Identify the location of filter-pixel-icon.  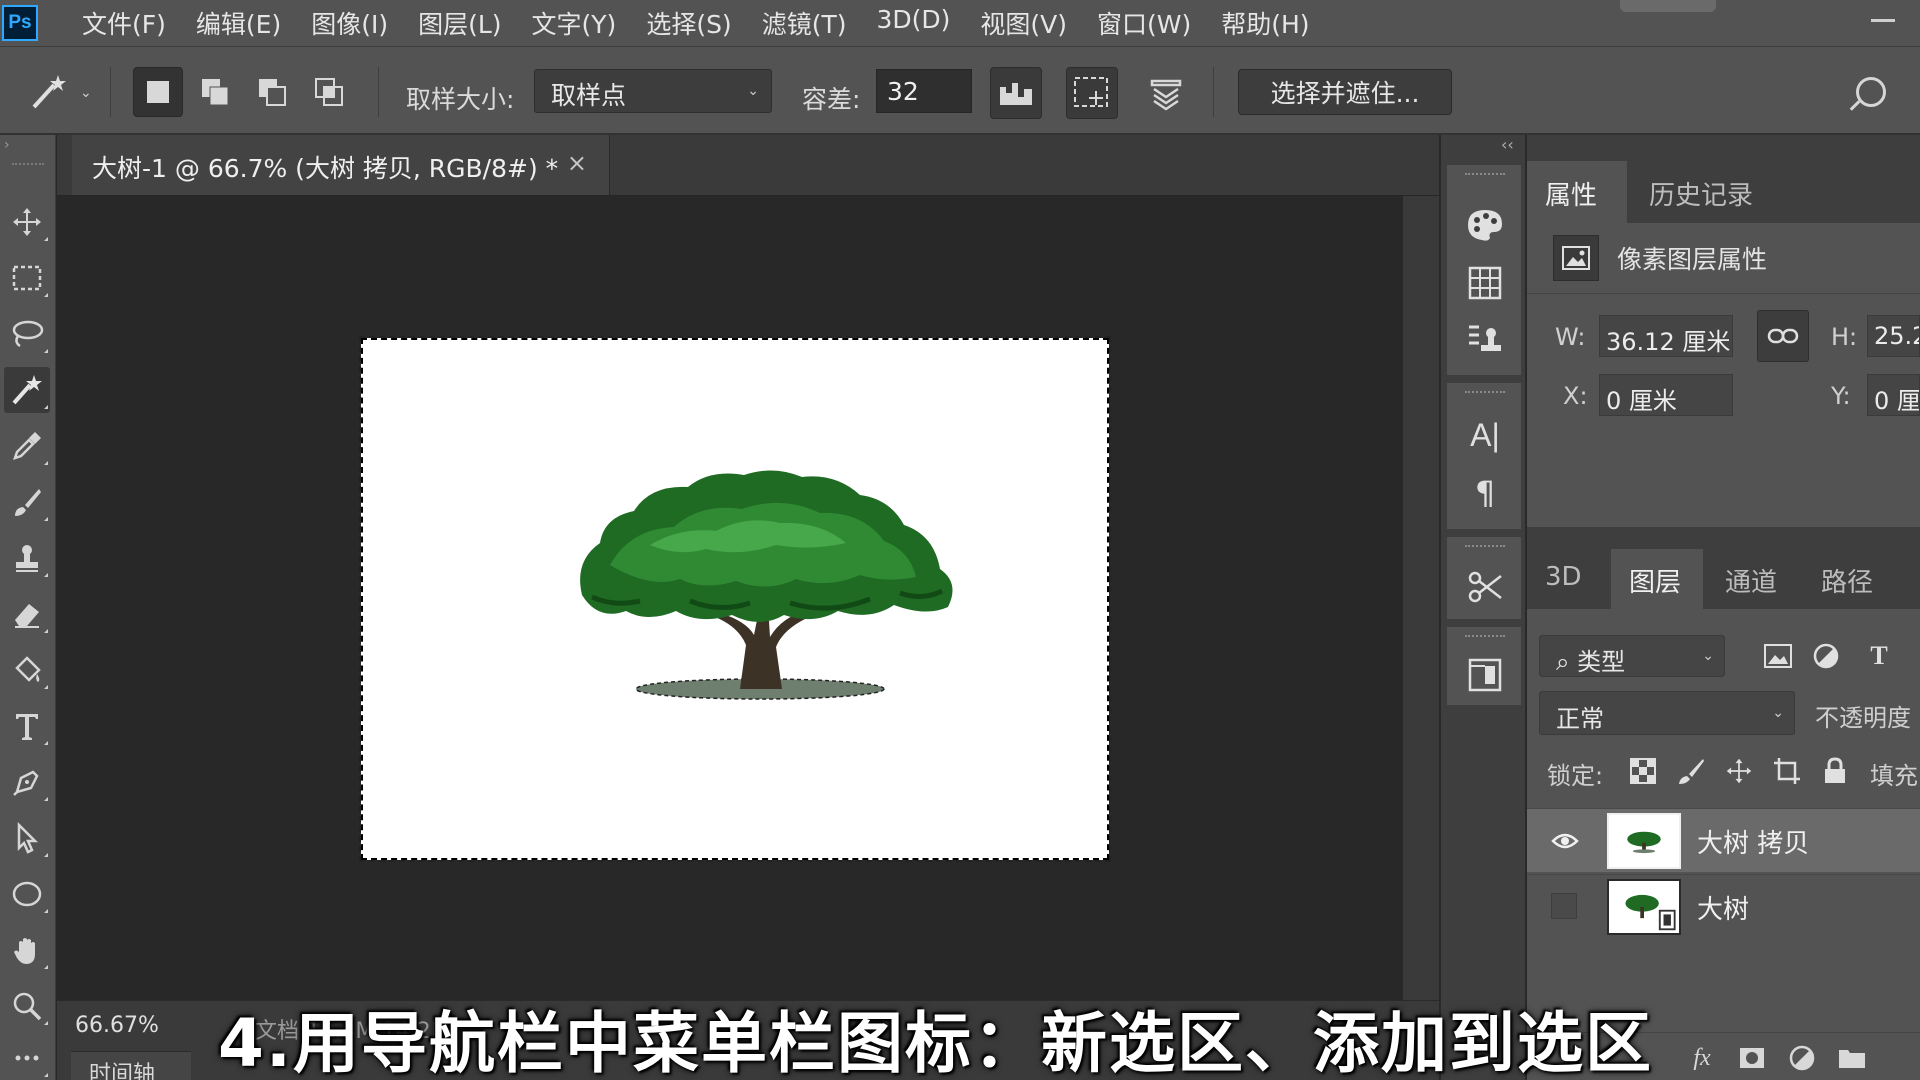
(1778, 656).